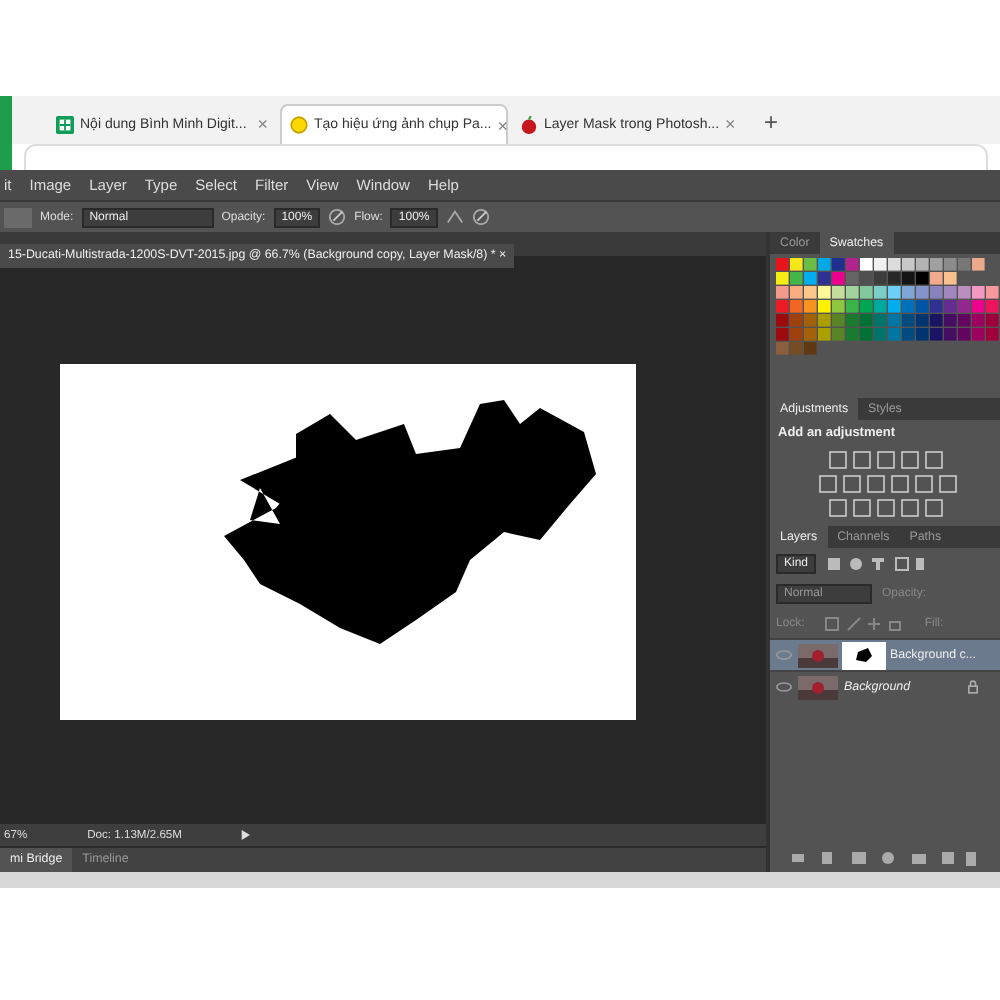 The width and height of the screenshot is (1000, 1000). What do you see at coordinates (65, 124) in the screenshot?
I see `spreadsheet-icon` at bounding box center [65, 124].